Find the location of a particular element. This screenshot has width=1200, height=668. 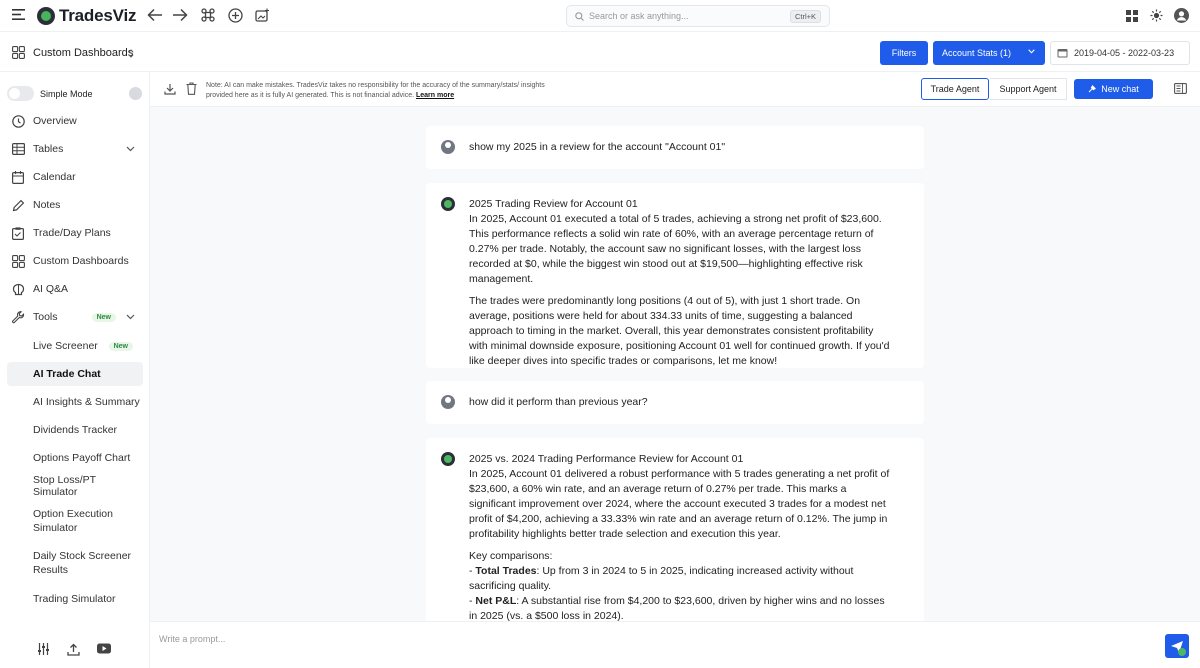

tradesviz-logo: TradesViz is located at coordinates (86, 16).